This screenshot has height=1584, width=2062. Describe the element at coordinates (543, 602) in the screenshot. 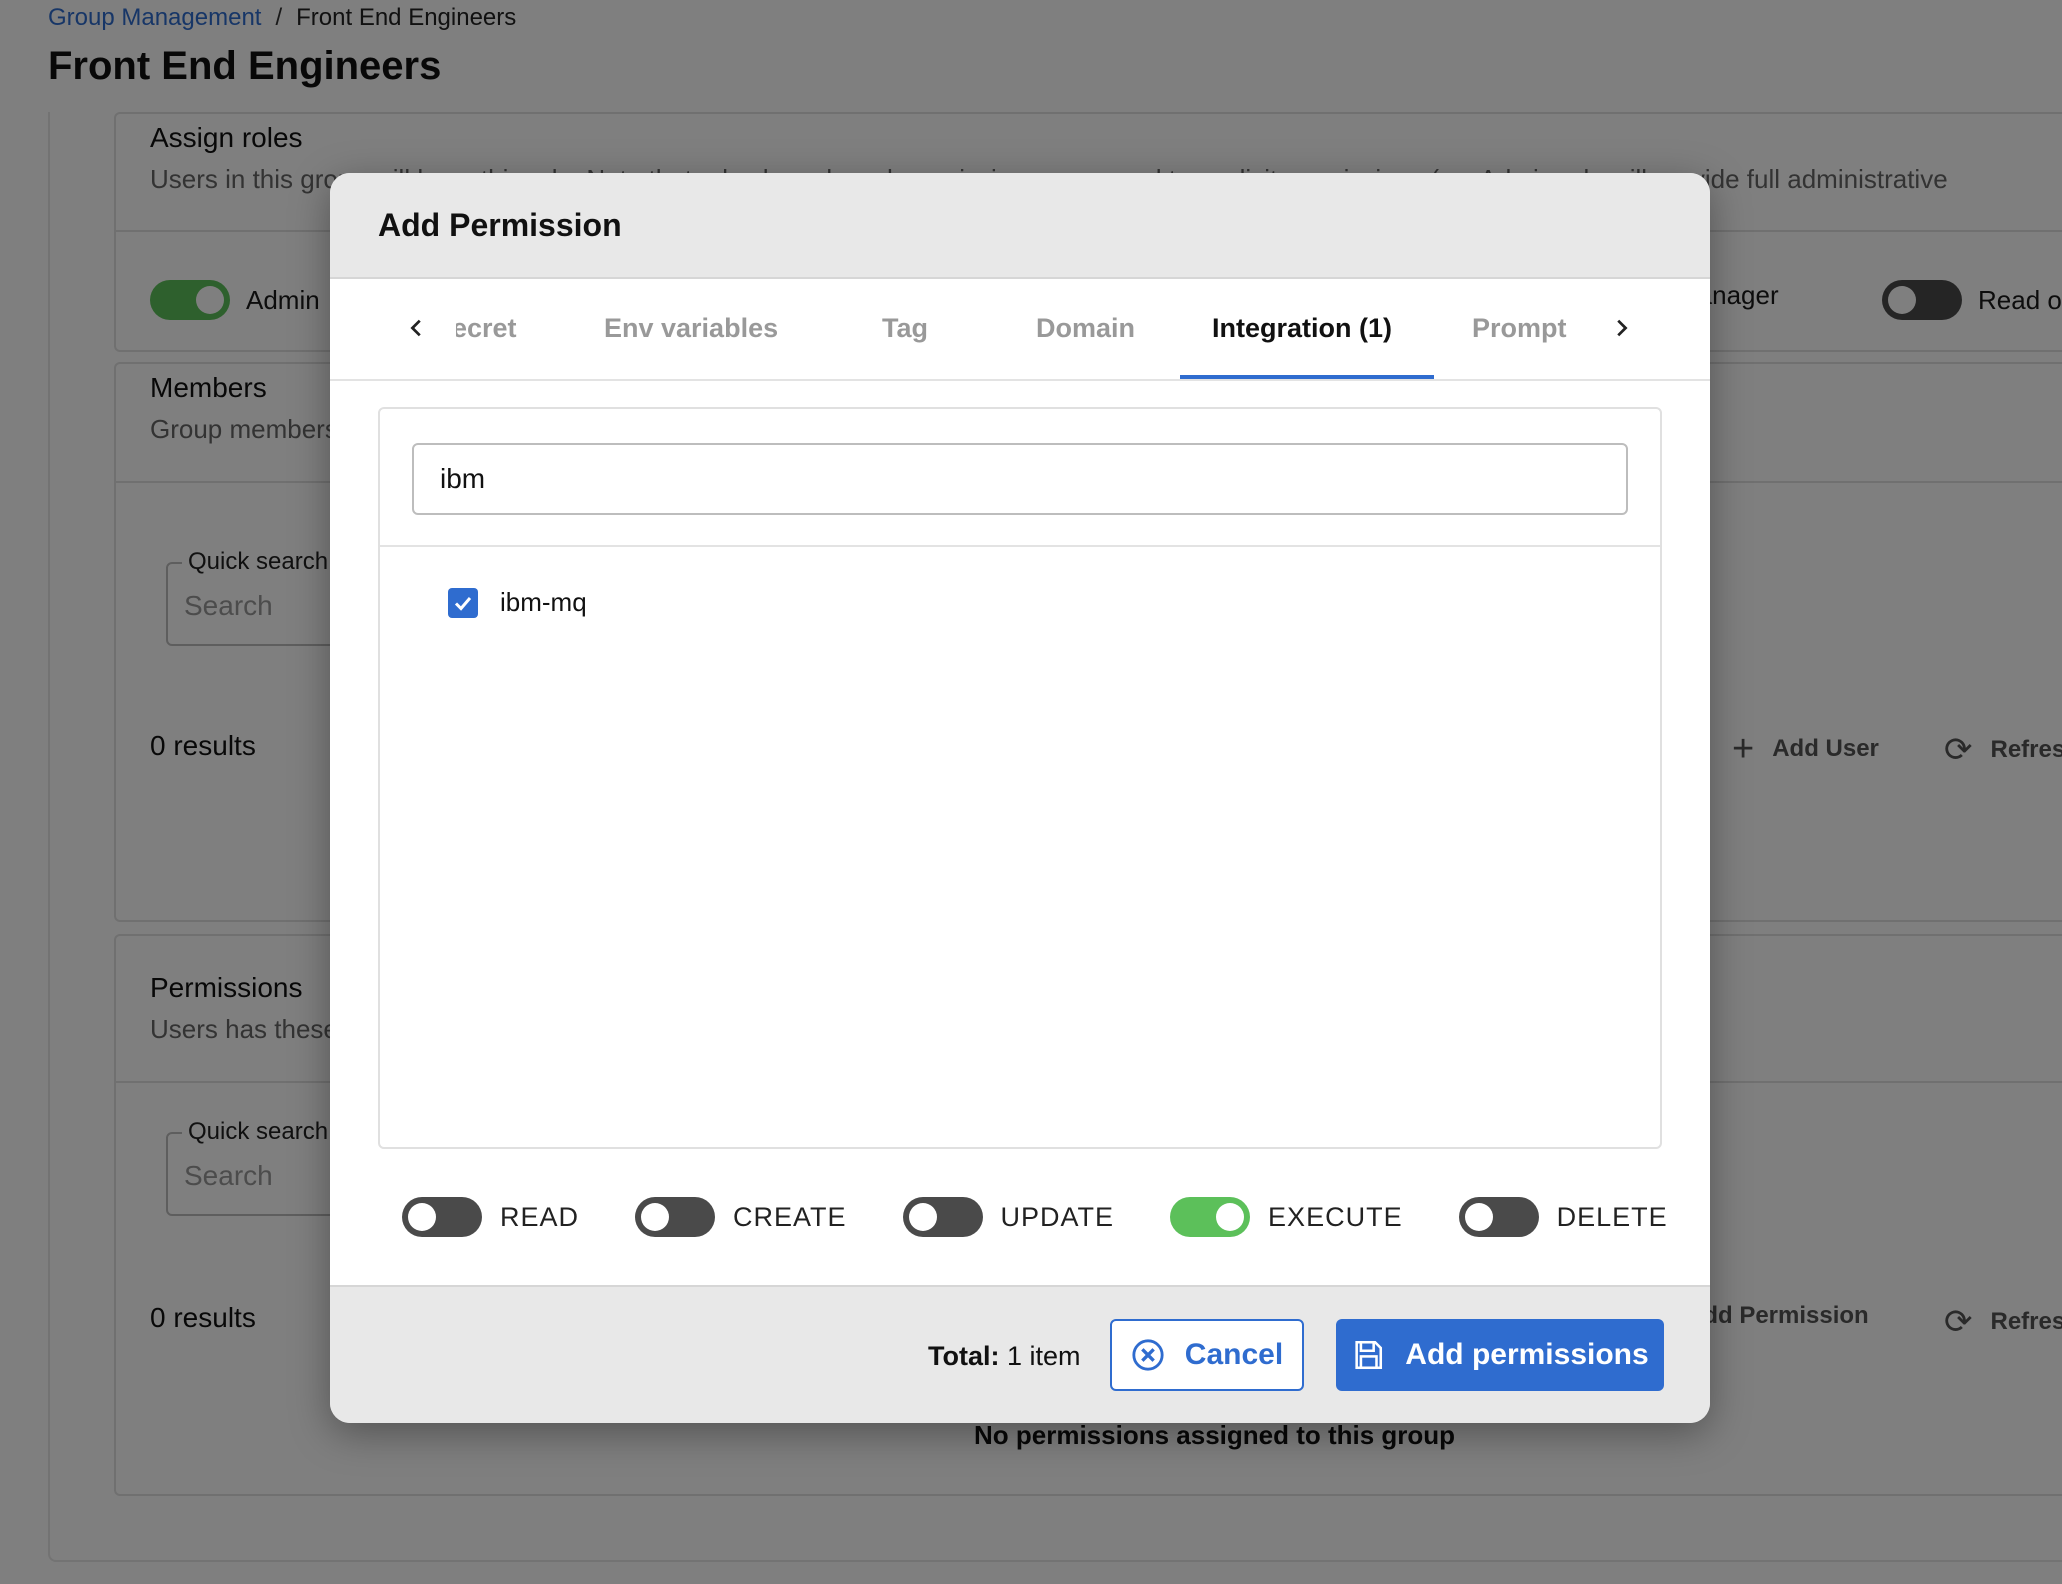

I see `item-label: ibm-mq` at that location.